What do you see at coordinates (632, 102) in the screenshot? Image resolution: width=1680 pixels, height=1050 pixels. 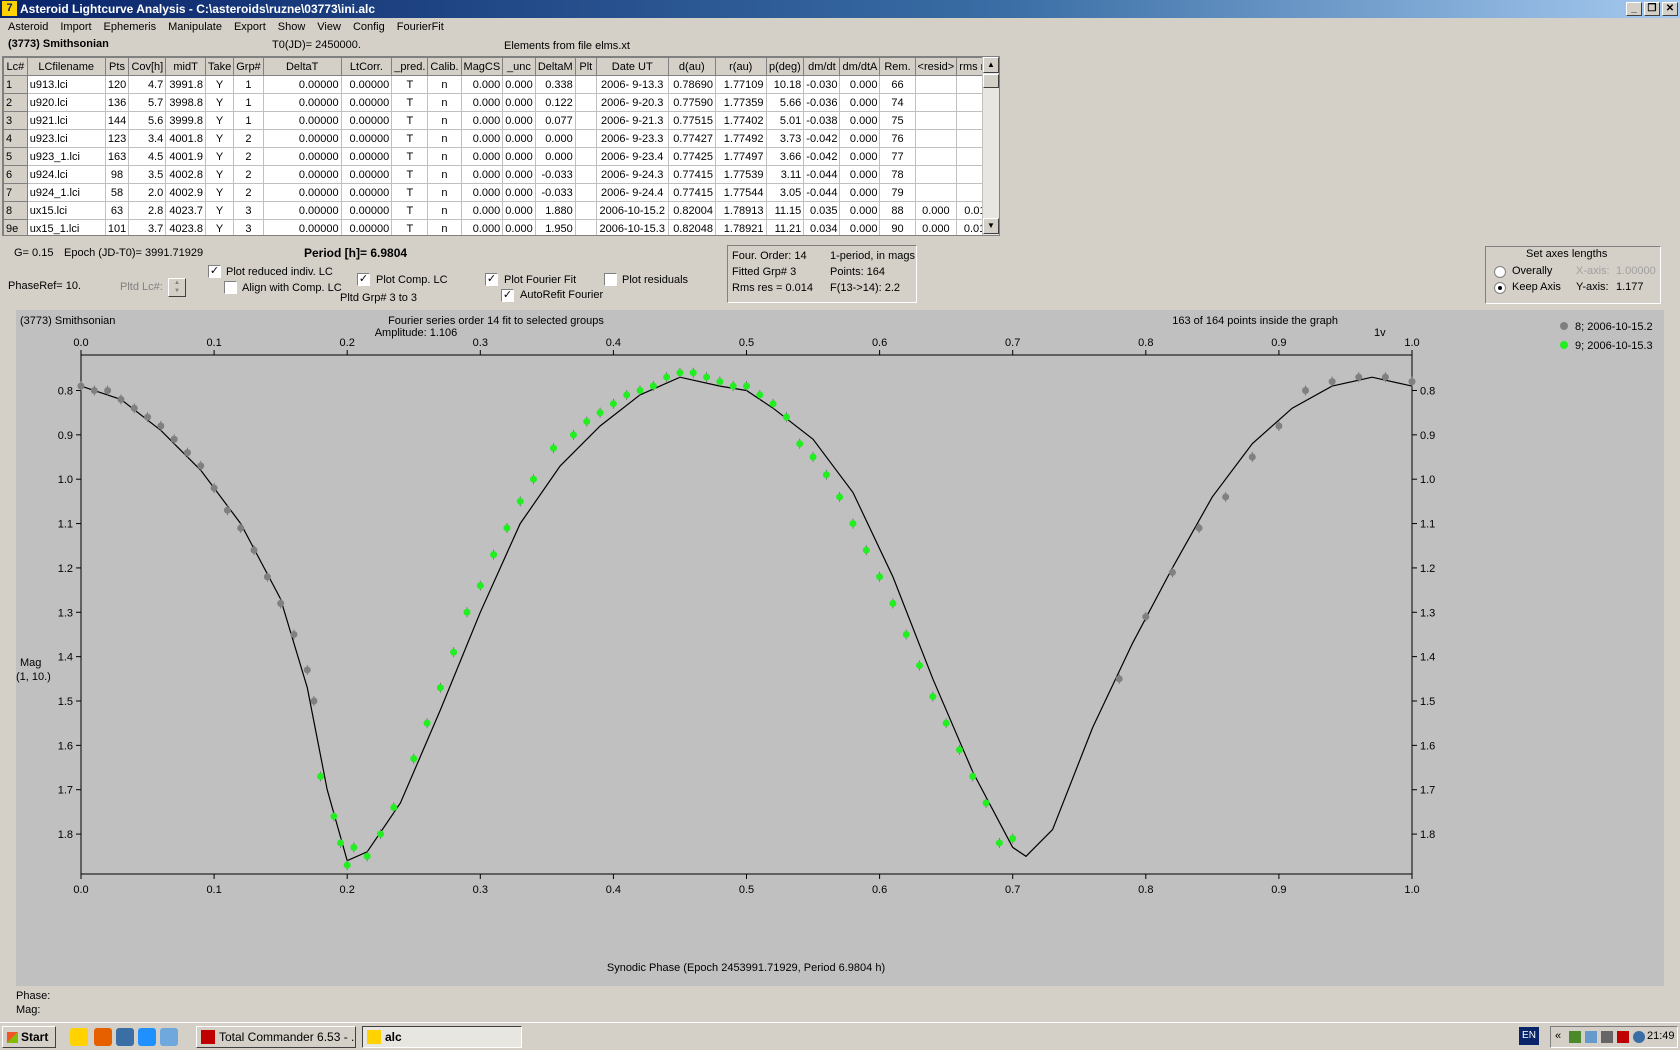 I see `table-cell: 2006- 9-20.3` at bounding box center [632, 102].